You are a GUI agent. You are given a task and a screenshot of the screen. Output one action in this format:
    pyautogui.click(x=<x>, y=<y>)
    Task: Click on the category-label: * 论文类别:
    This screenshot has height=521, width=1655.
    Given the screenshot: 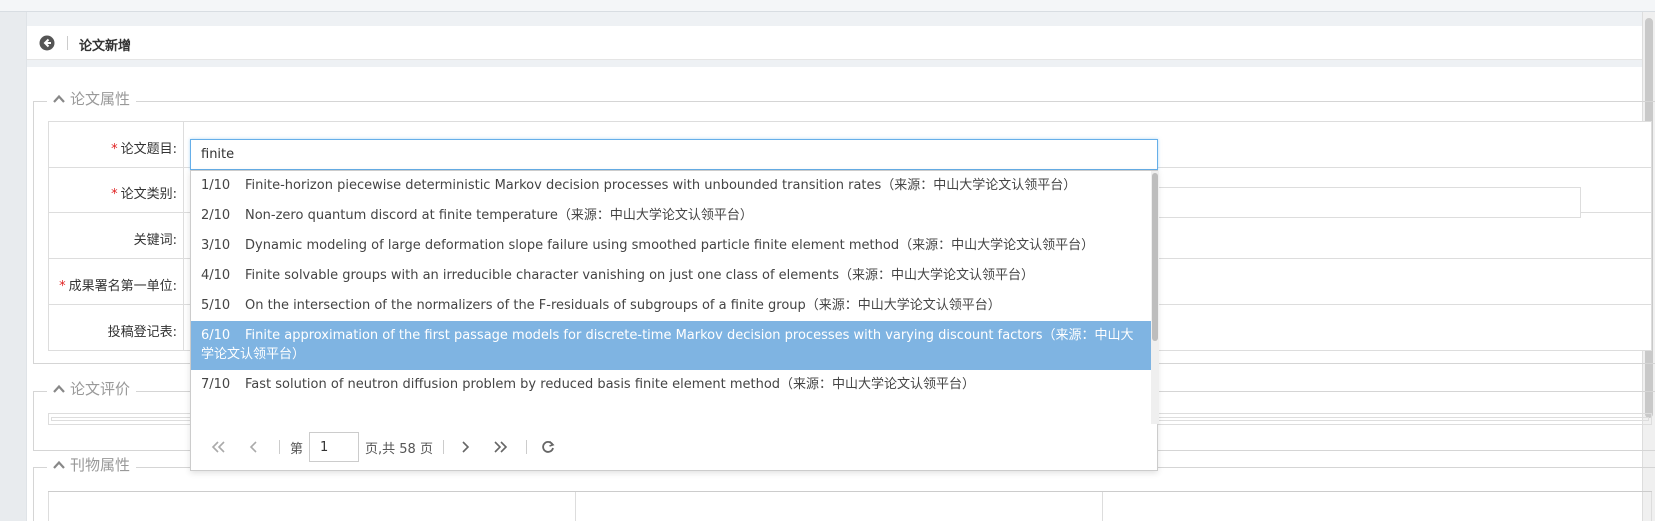 What is the action you would take?
    pyautogui.click(x=113, y=192)
    